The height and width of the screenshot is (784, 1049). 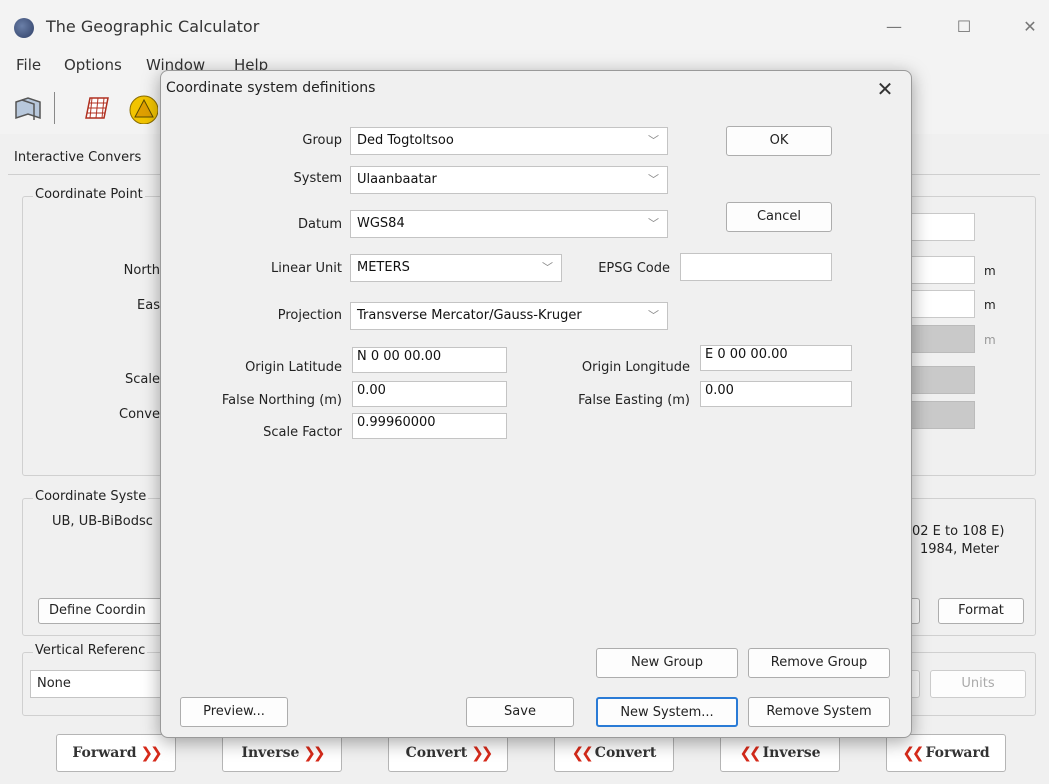 I want to click on inverse-left-button: ❮❮ Inverse, so click(x=780, y=753).